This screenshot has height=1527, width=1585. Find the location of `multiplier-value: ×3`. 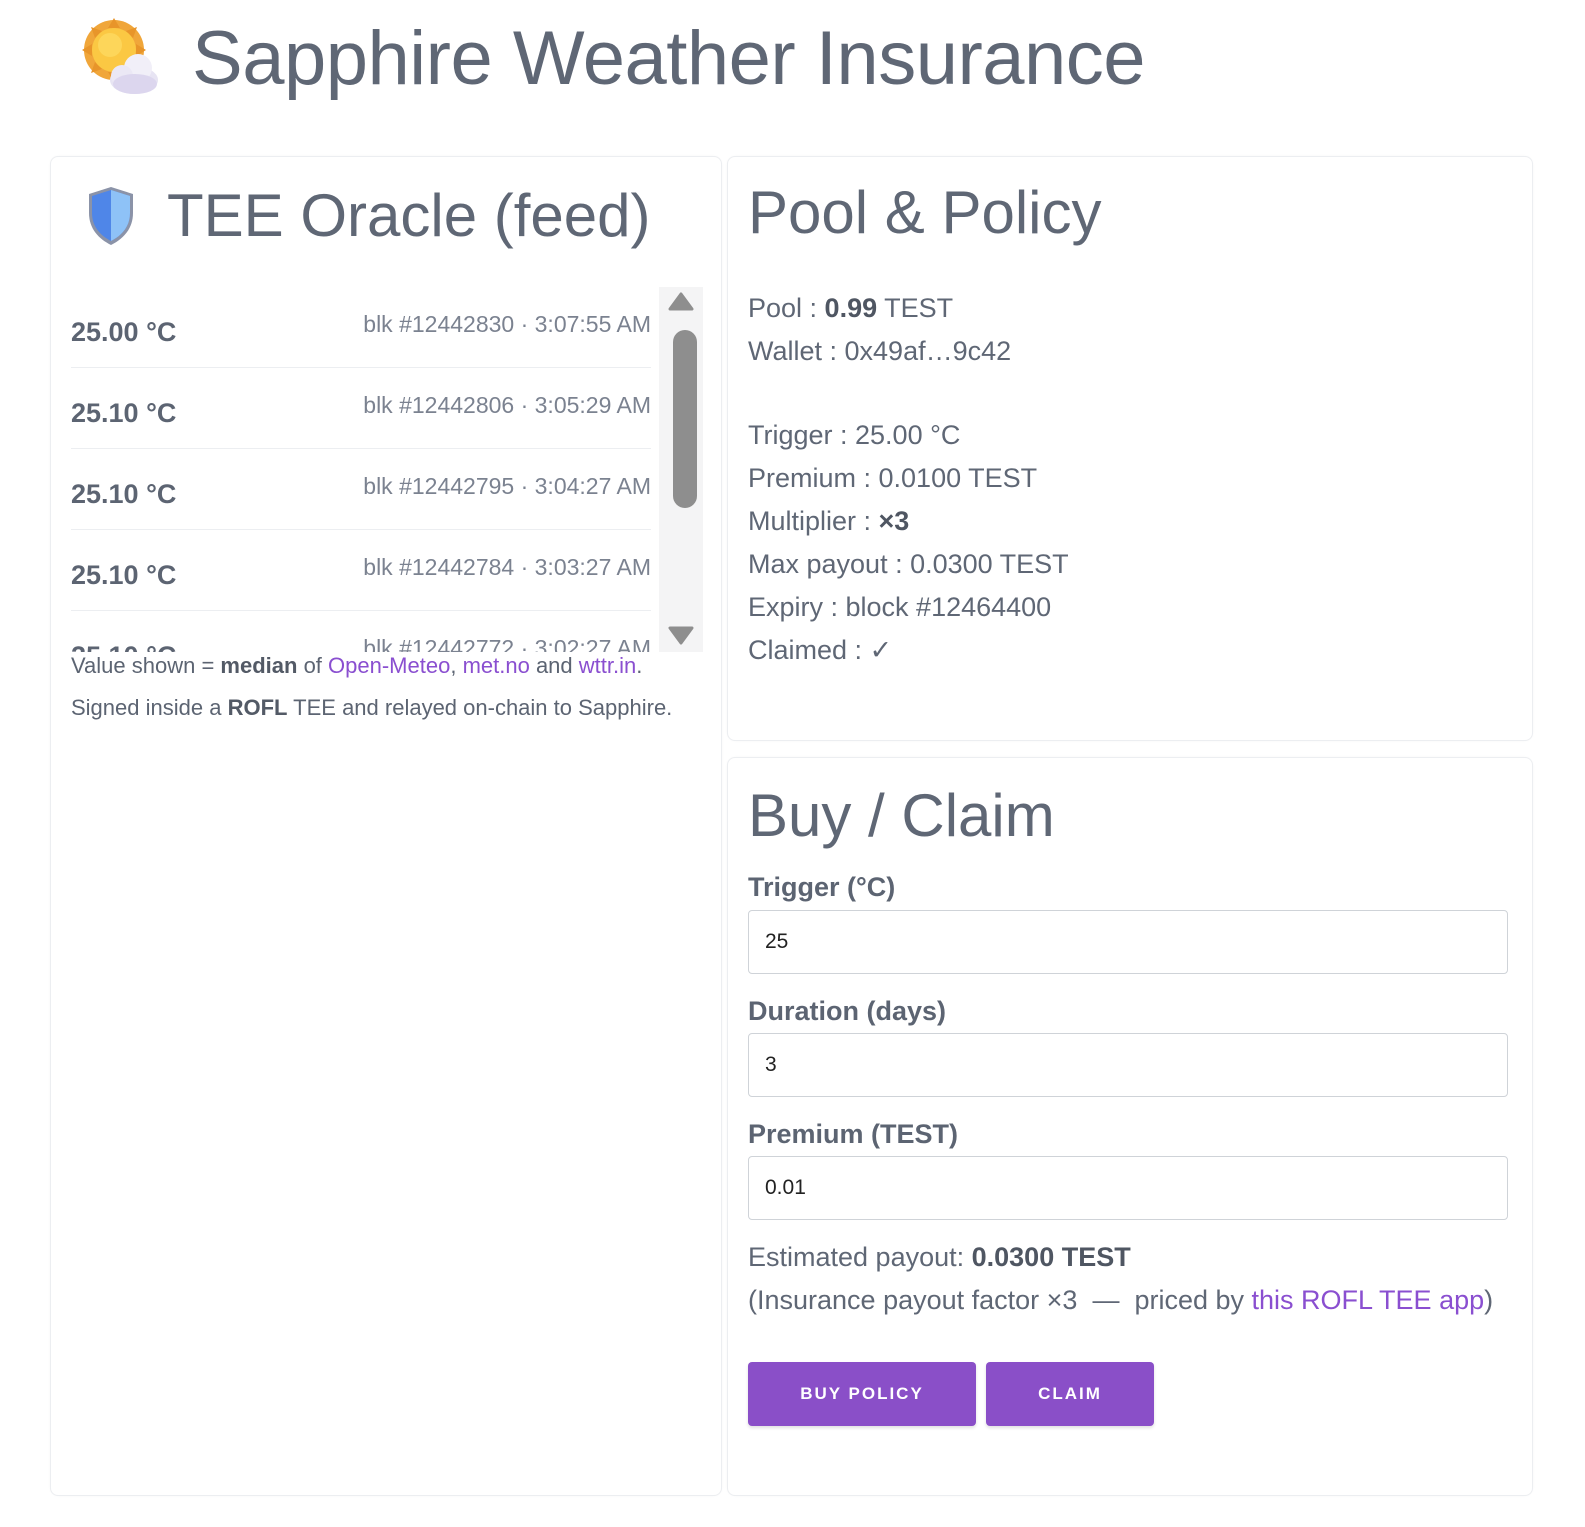

multiplier-value: ×3 is located at coordinates (894, 521).